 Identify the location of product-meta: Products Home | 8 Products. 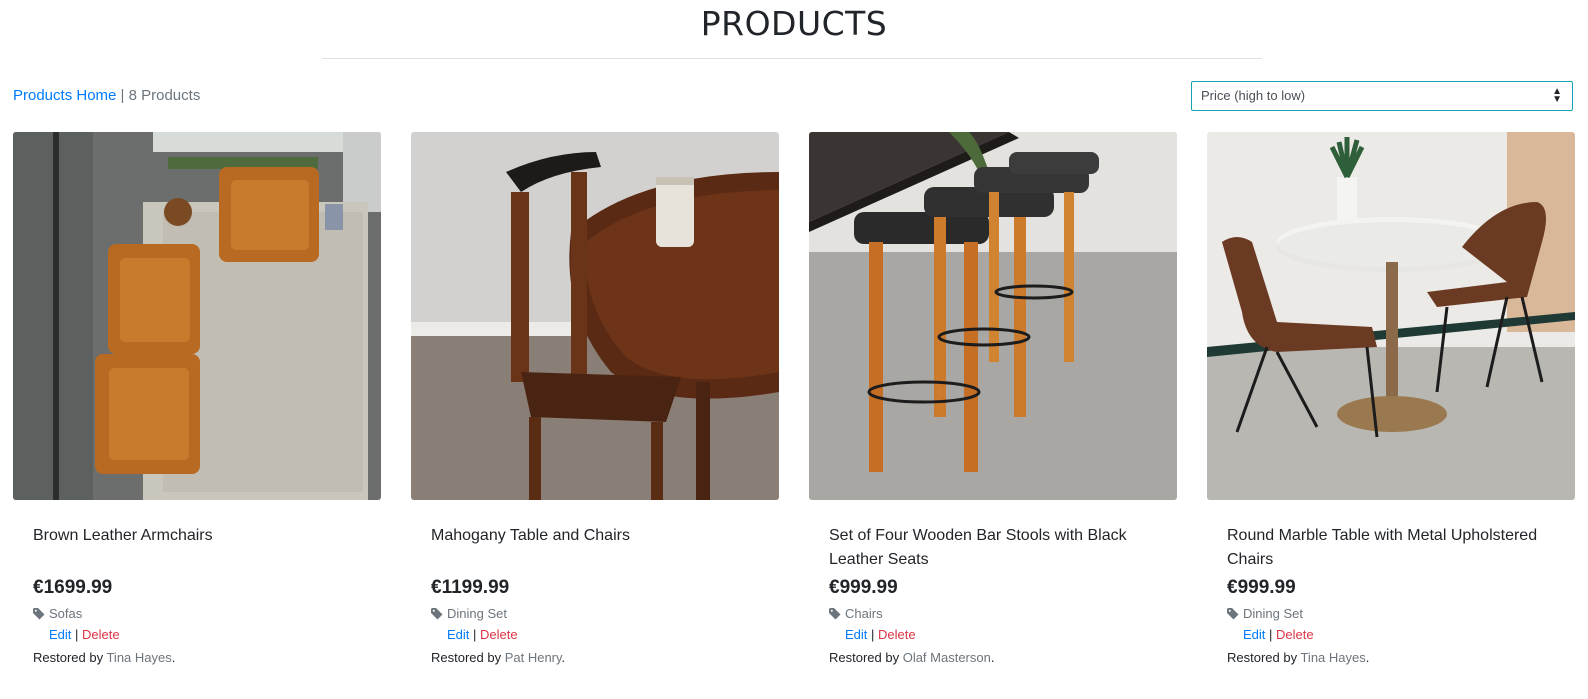
(106, 95).